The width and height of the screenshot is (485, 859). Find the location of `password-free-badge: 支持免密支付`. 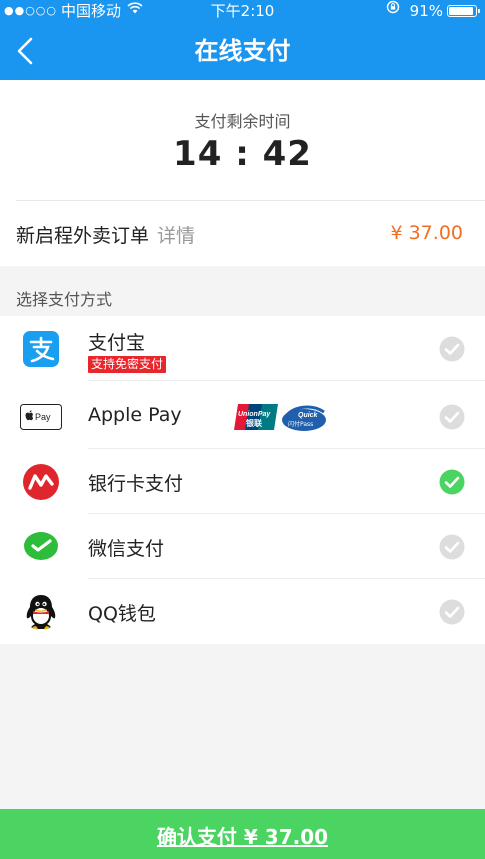

password-free-badge: 支持免密支付 is located at coordinates (127, 364).